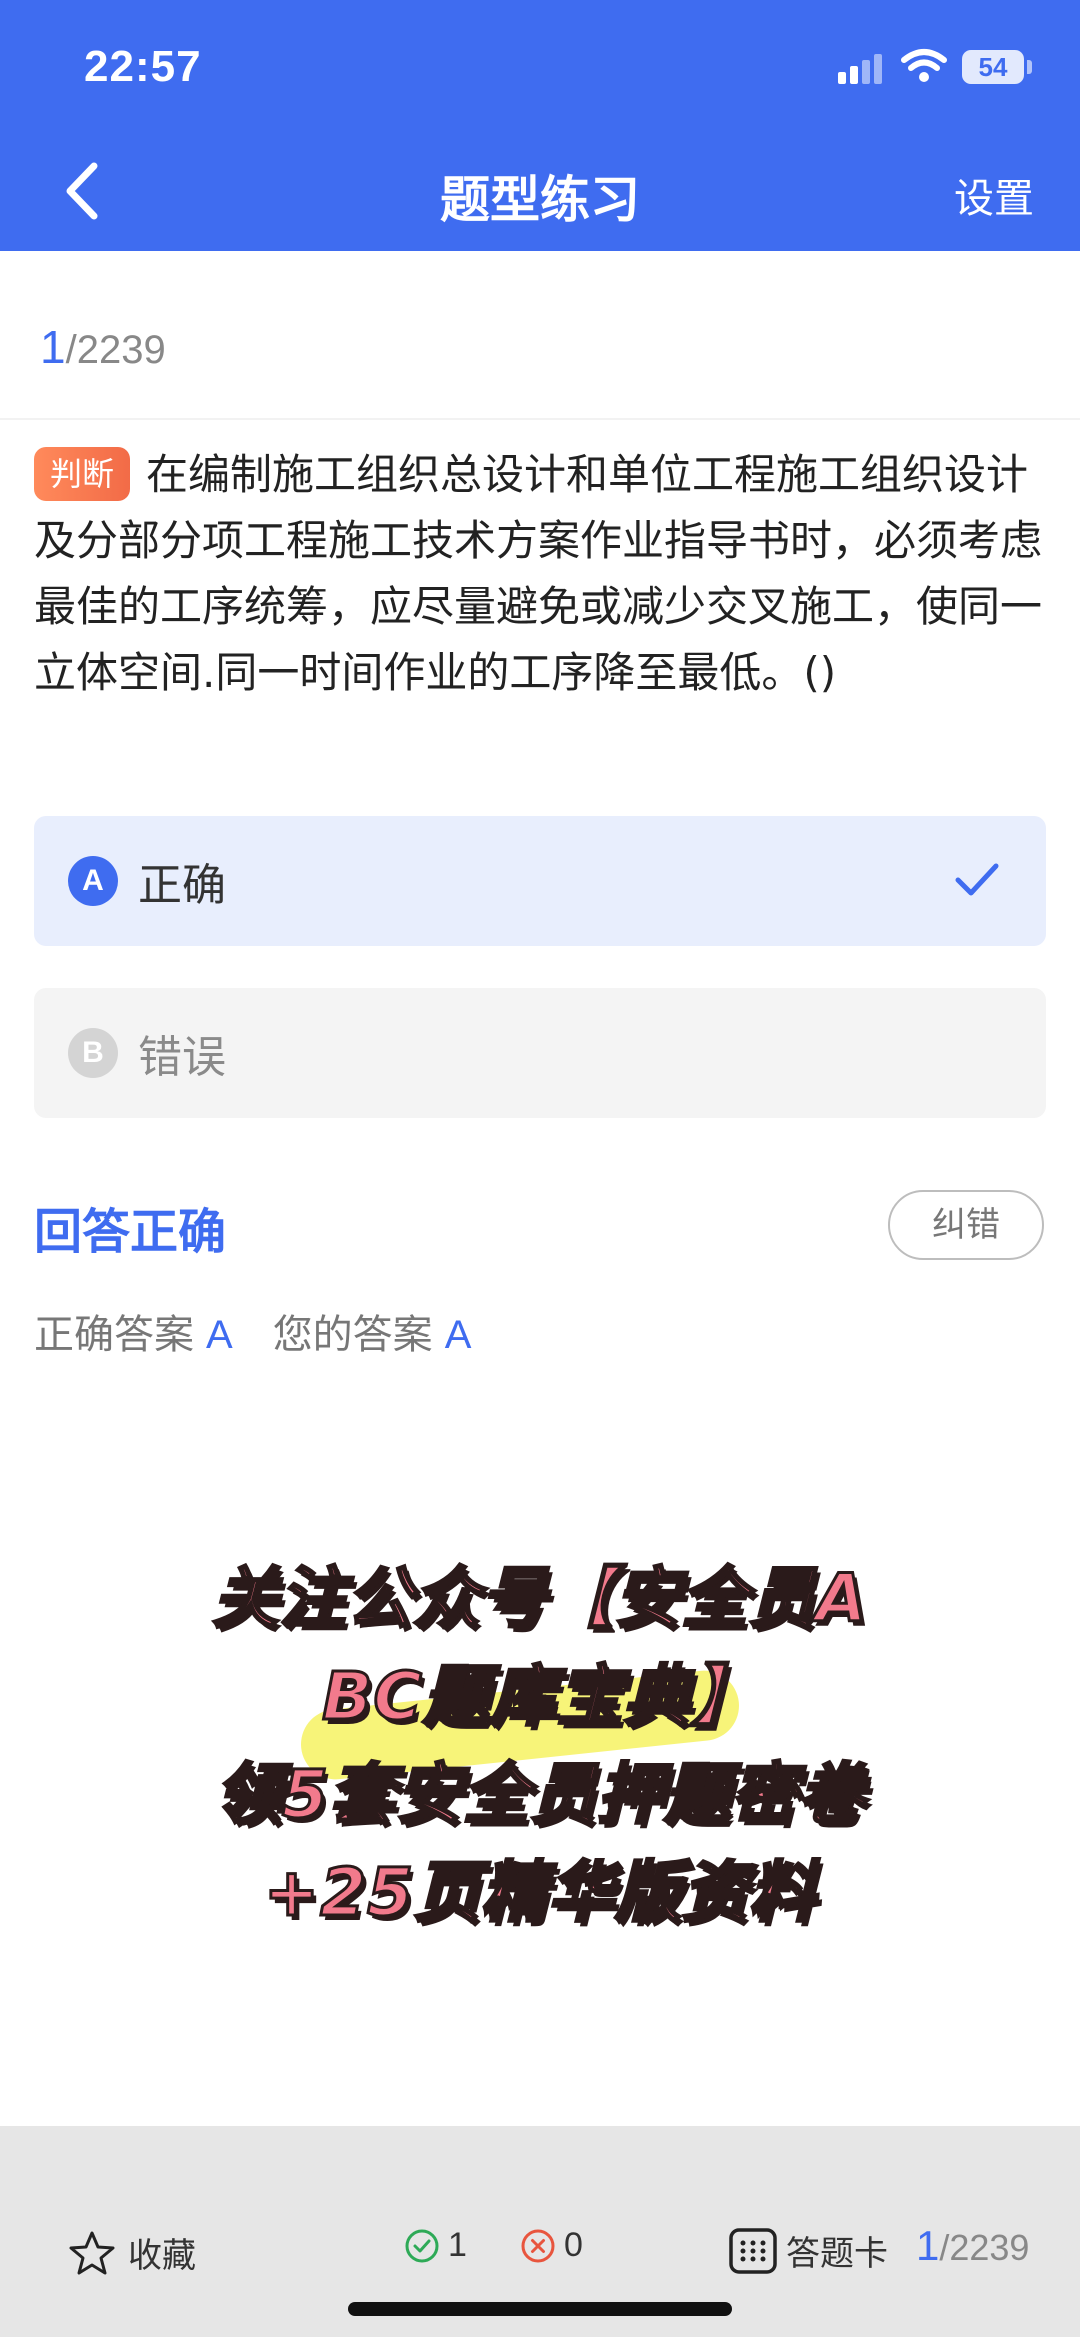  Describe the element at coordinates (977, 879) in the screenshot. I see `checkmark-icon` at that location.